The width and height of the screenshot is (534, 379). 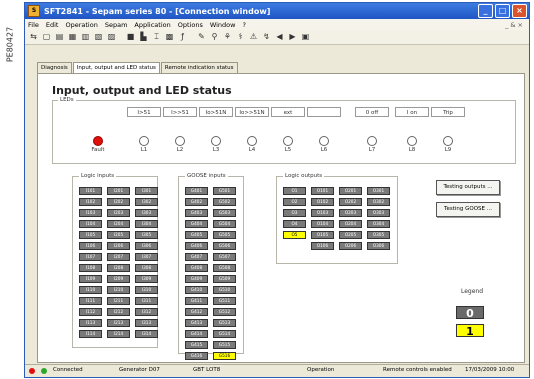 What do you see at coordinates (46, 37) in the screenshot?
I see `new-icon: ▢` at bounding box center [46, 37].